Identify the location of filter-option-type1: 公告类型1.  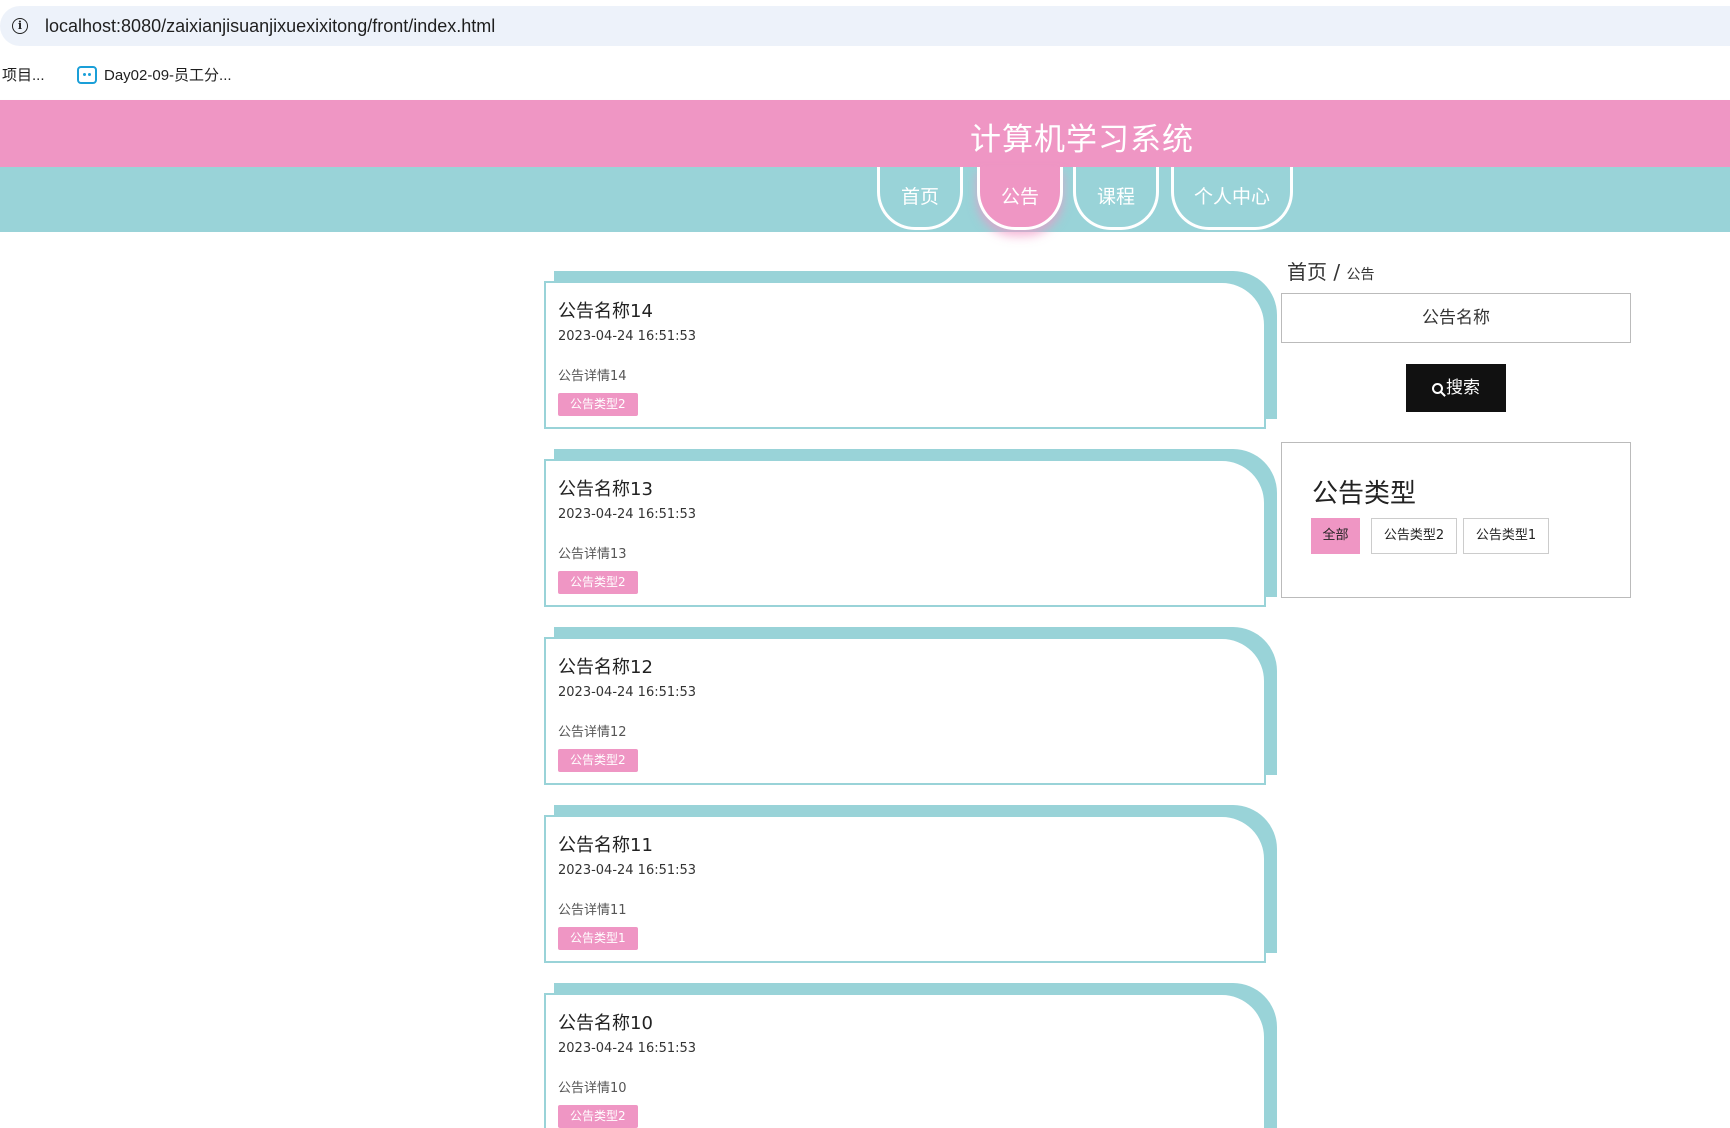
(1506, 536).